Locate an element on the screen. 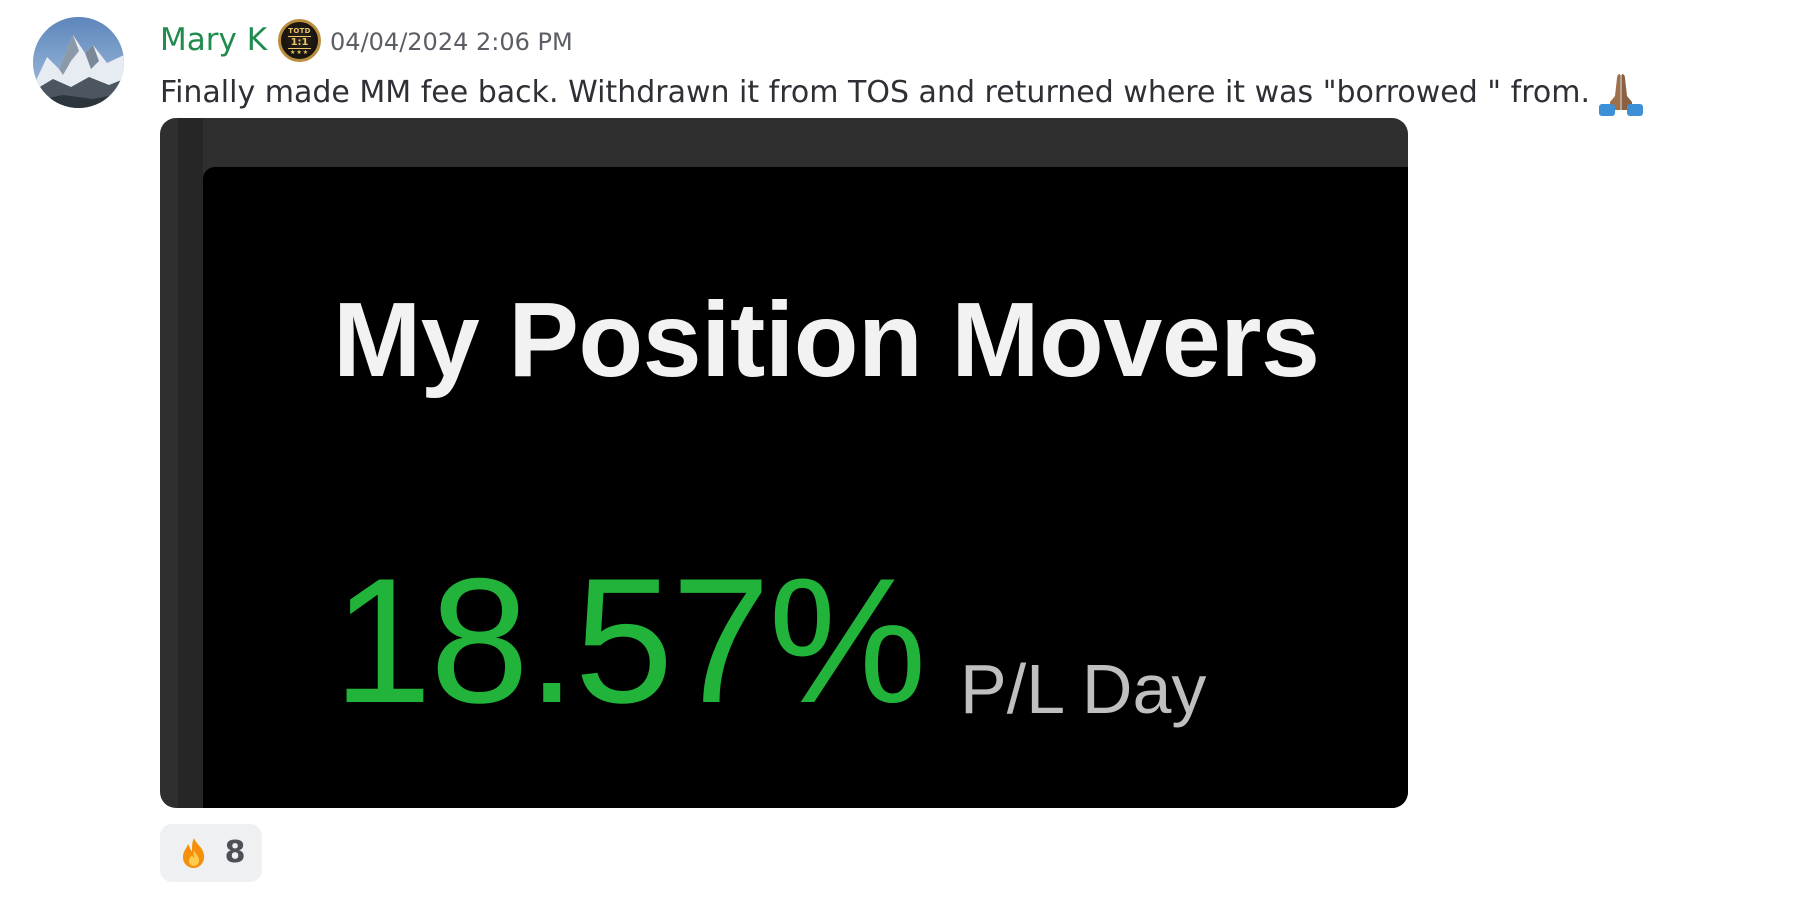 This screenshot has height=900, width=1804. user-avatar is located at coordinates (78, 62).